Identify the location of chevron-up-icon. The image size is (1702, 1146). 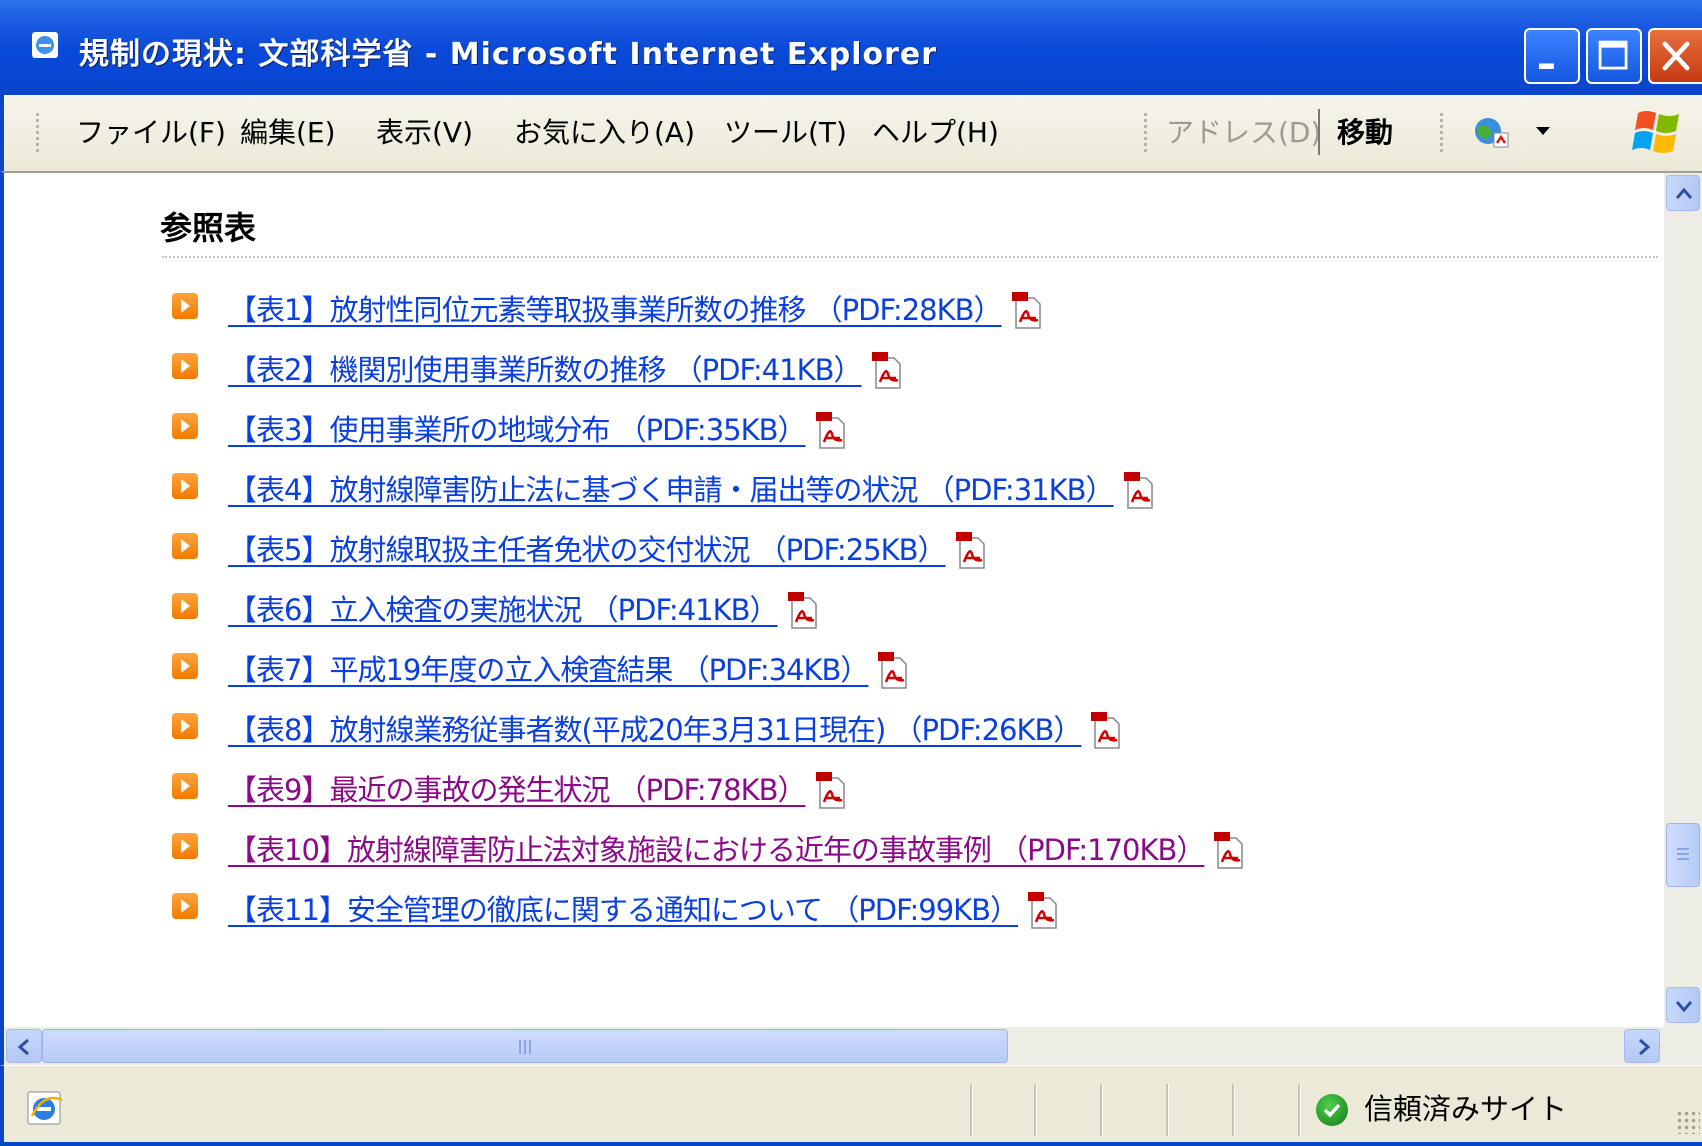
(1684, 193).